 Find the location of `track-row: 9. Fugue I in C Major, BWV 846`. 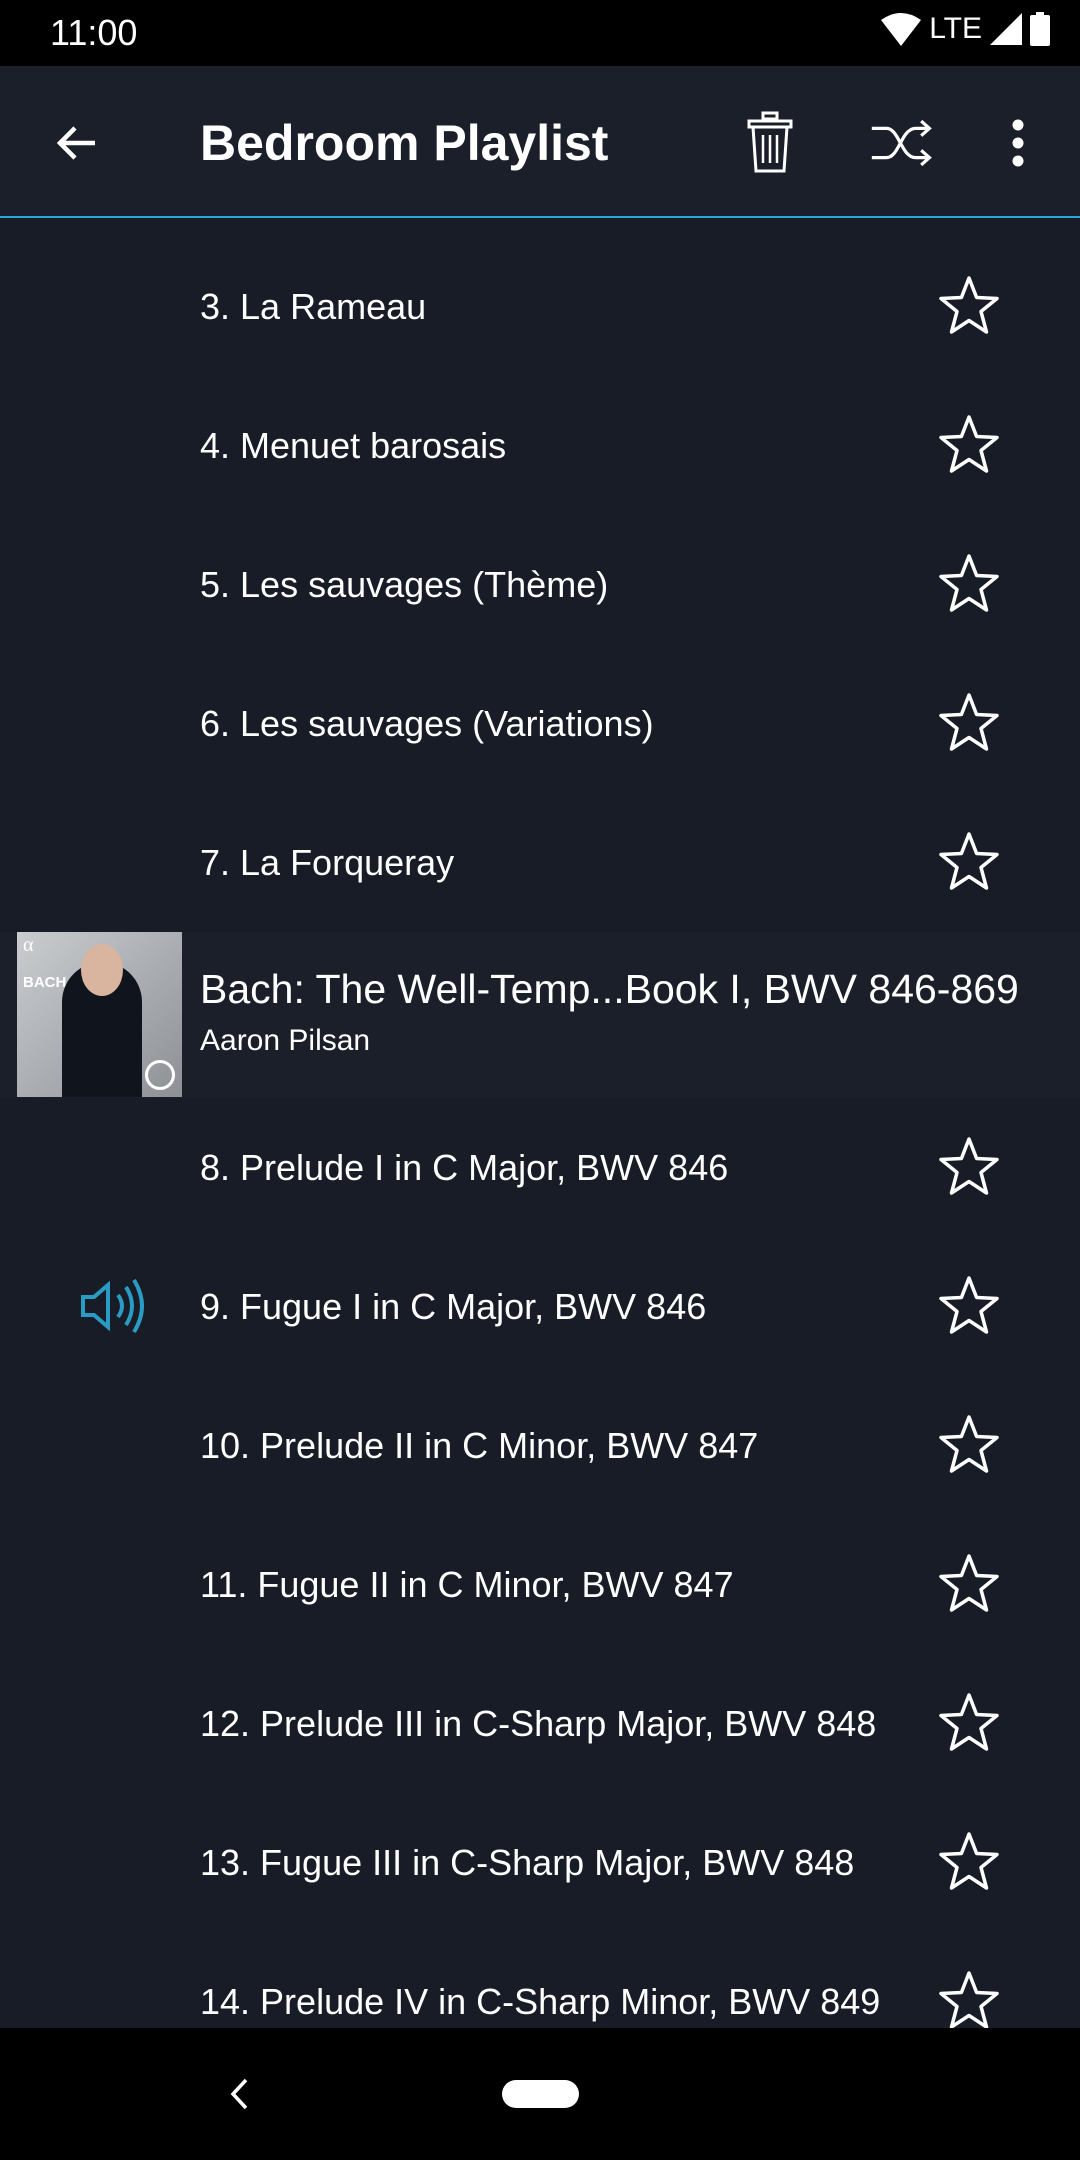

track-row: 9. Fugue I in C Major, BWV 846 is located at coordinates (540, 1306).